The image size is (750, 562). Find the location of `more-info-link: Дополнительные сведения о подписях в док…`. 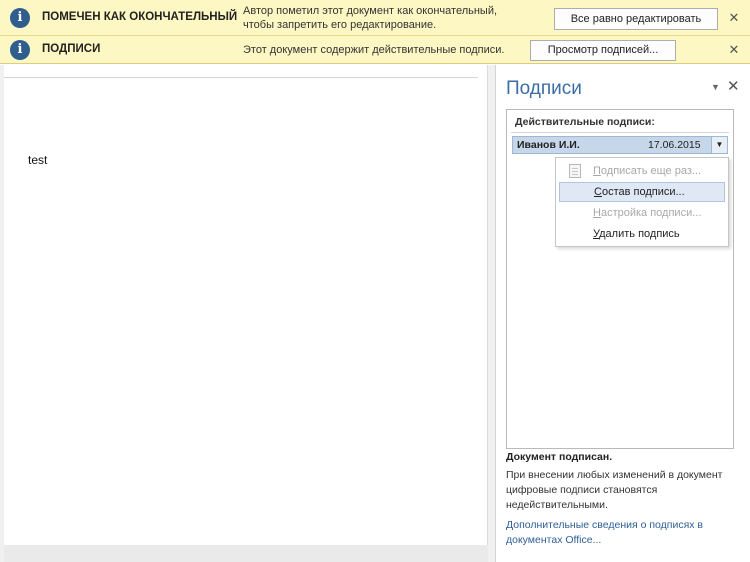

more-info-link: Дополнительные сведения о подписях в док… is located at coordinates (620, 533).